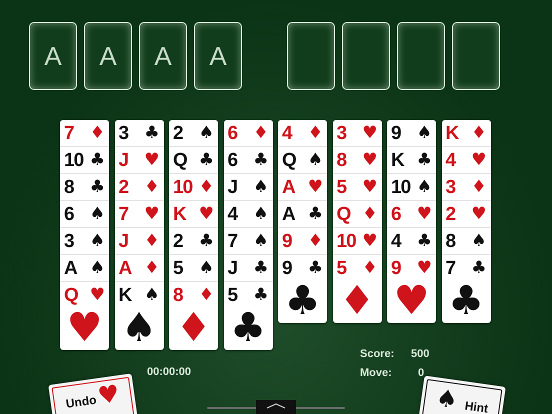  What do you see at coordinates (357, 240) in the screenshot?
I see `playing-card: 10 ♥` at bounding box center [357, 240].